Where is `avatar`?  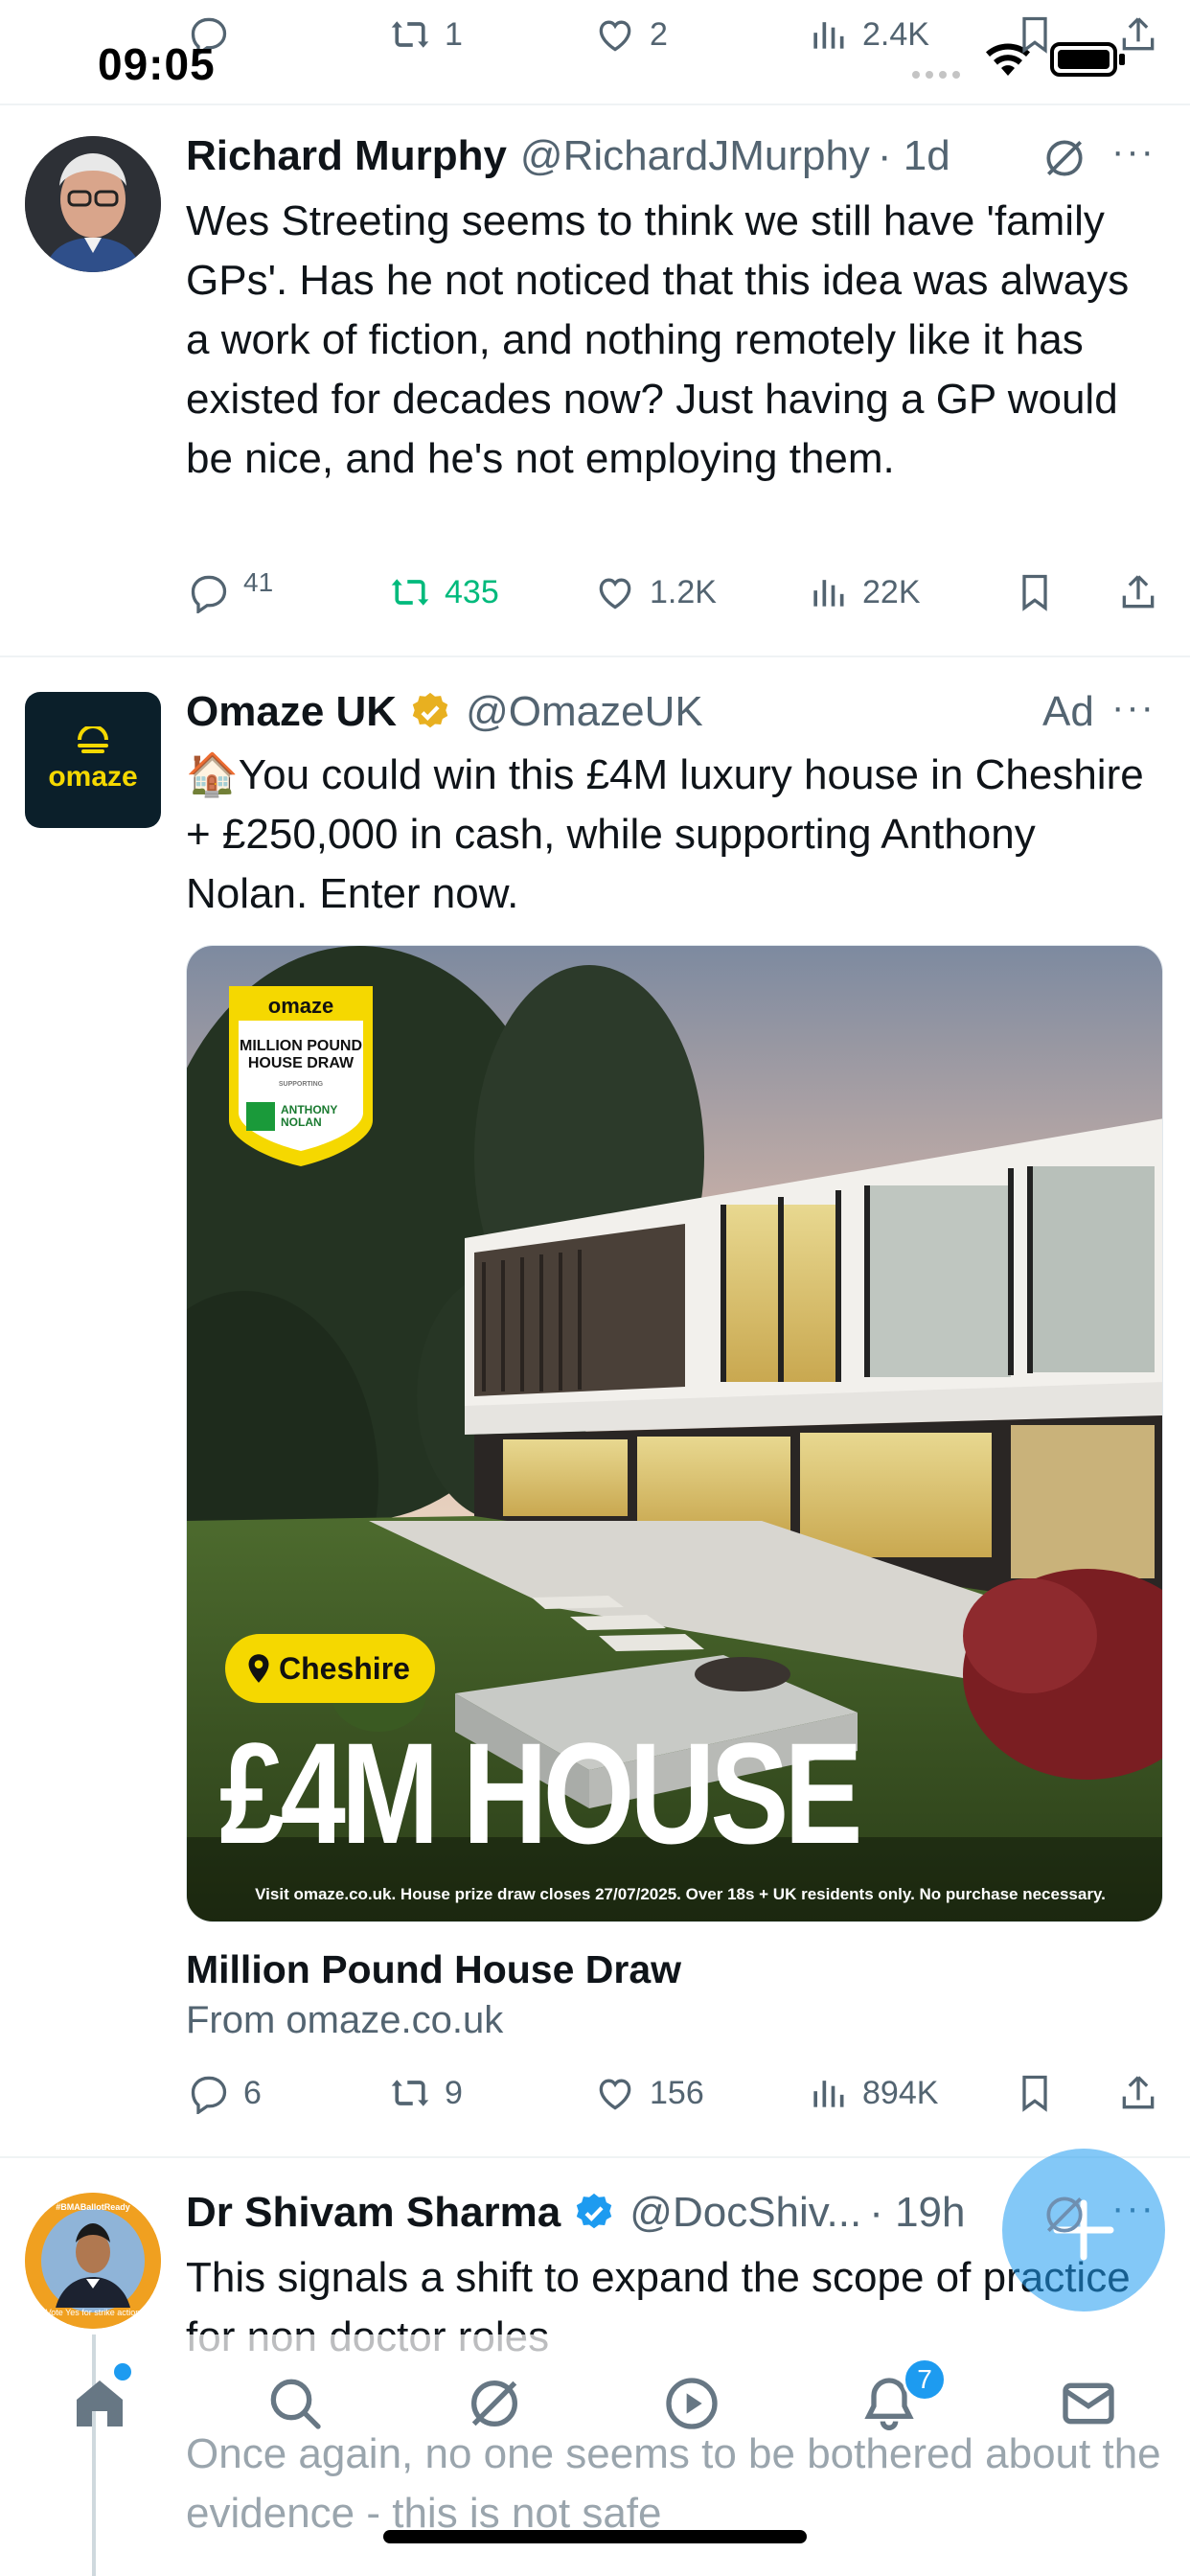
avatar is located at coordinates (93, 204).